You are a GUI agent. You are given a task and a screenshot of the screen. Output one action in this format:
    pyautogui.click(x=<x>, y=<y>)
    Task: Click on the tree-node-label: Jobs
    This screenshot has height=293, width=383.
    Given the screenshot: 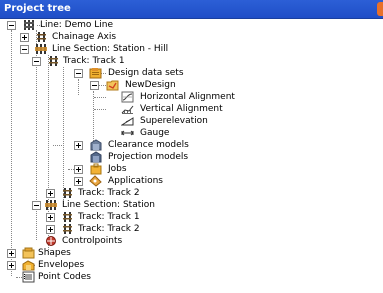 What is the action you would take?
    pyautogui.click(x=117, y=169)
    